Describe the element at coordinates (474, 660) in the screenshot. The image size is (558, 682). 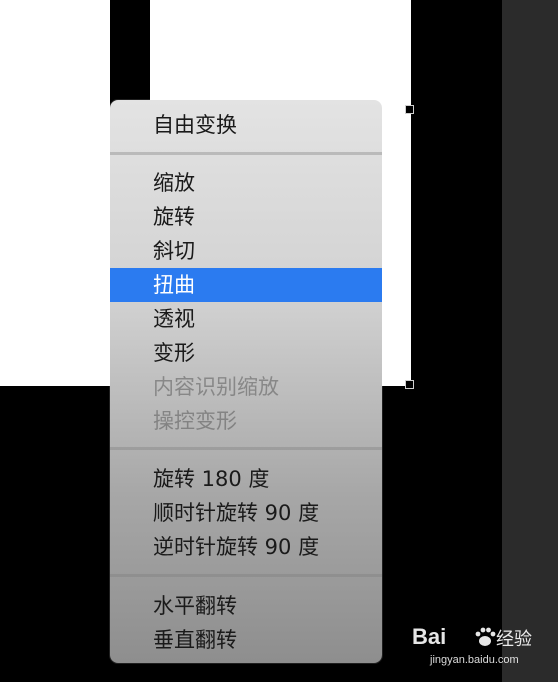
I see `watermark-url: jingyan.baidu.com` at that location.